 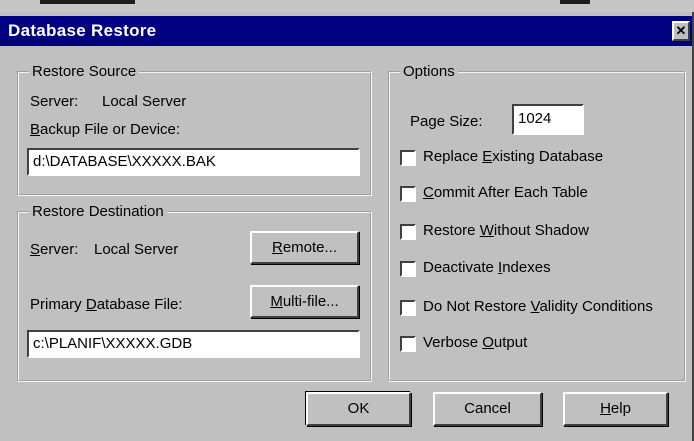 What do you see at coordinates (538, 306) in the screenshot?
I see `checkbox-label: Do Not Restore Validity Conditions` at bounding box center [538, 306].